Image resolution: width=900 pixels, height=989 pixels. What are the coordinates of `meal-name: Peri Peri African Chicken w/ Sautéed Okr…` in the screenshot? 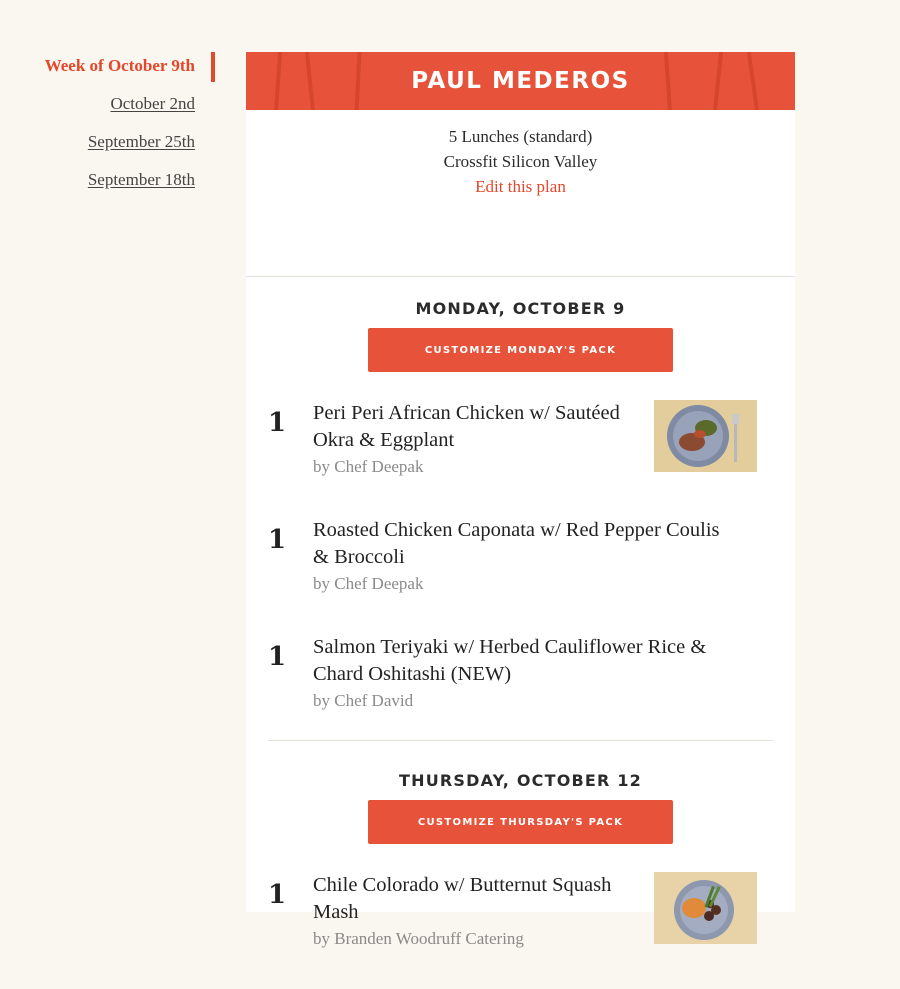 It's located at (466, 426).